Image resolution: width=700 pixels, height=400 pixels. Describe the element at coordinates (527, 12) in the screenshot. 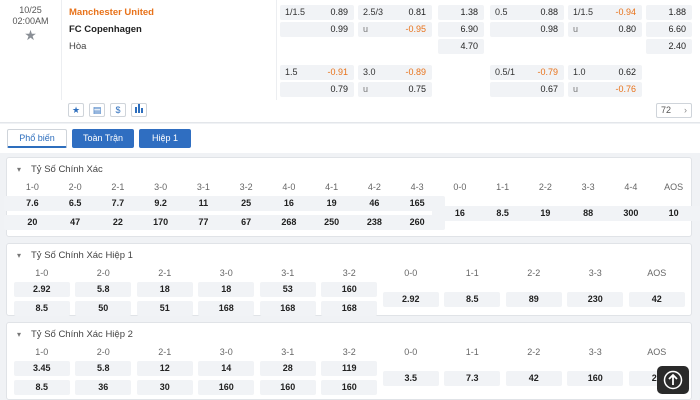

I see `odds-cell: 0.5 0.88` at that location.